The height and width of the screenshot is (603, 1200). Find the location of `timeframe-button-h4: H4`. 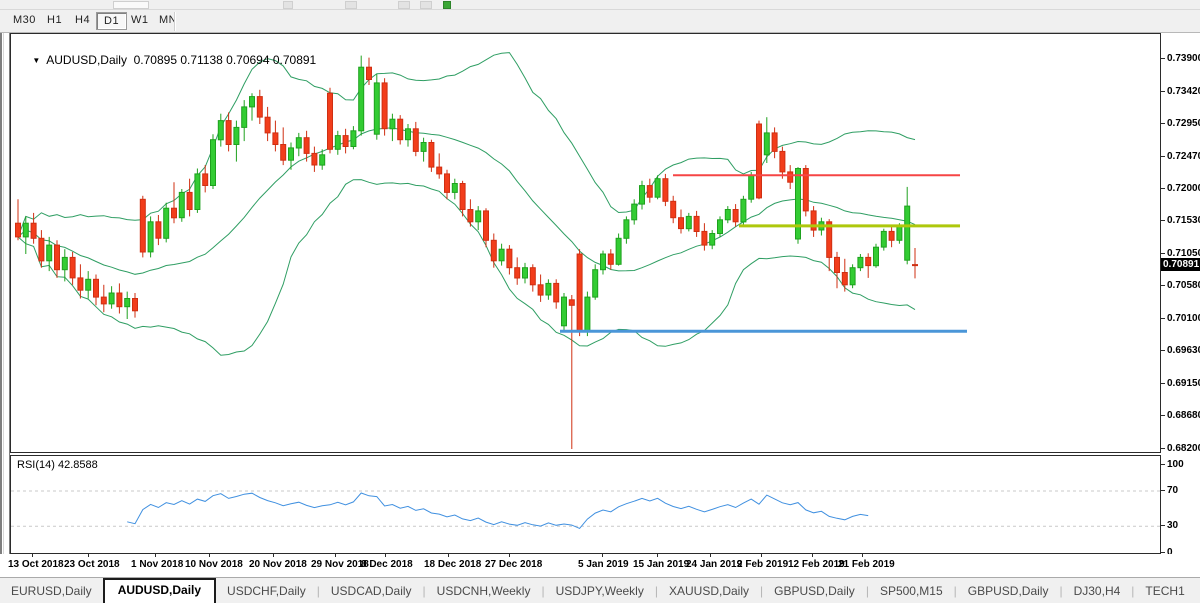

timeframe-button-h4: H4 is located at coordinates (82, 21).